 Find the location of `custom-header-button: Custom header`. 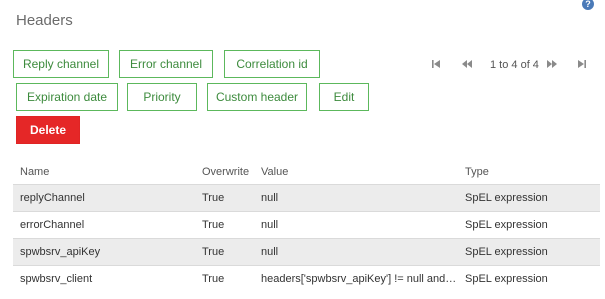

custom-header-button: Custom header is located at coordinates (257, 97).